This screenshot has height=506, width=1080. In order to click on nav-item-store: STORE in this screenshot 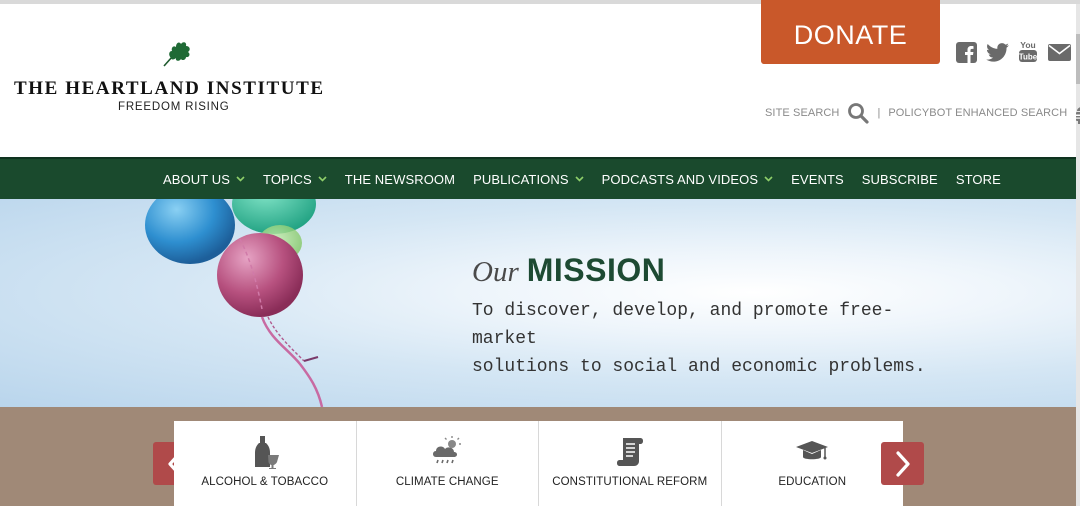, I will do `click(978, 179)`.